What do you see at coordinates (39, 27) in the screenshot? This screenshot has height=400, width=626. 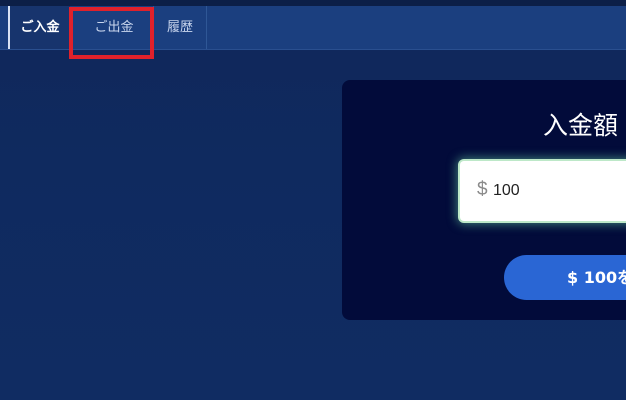 I see `tab-deposit: ご入金` at bounding box center [39, 27].